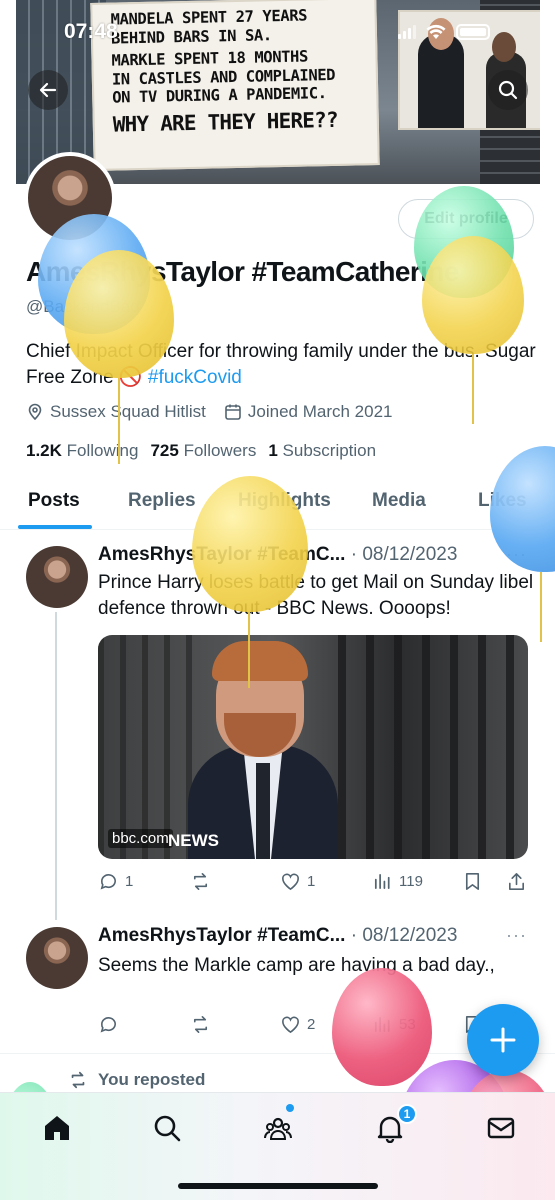  Describe the element at coordinates (140, 838) in the screenshot. I see `media-source-badge: bbc.com` at that location.